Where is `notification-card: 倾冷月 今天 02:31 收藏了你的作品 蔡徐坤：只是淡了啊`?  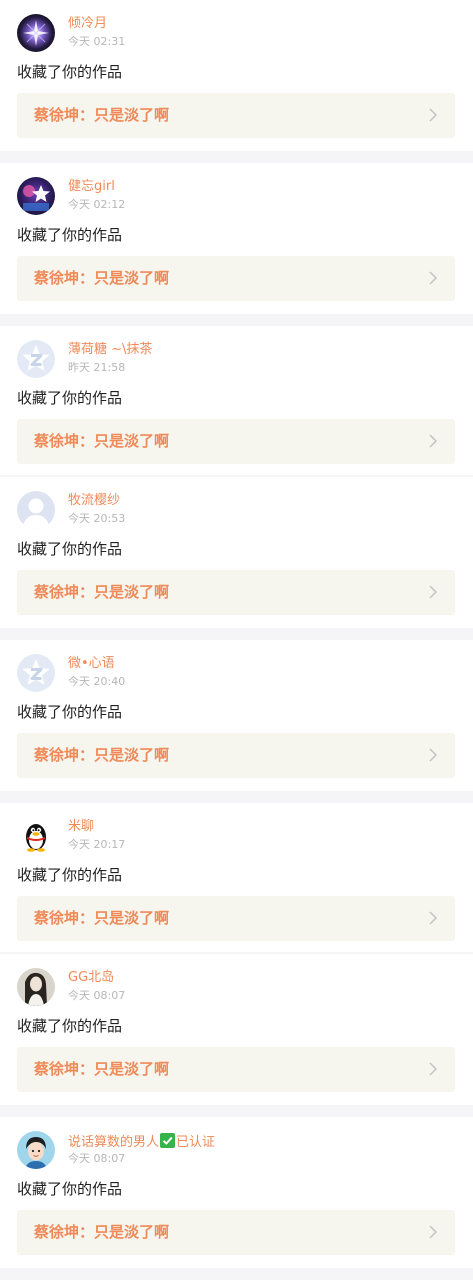
notification-card: 倾冷月 今天 02:31 收藏了你的作品 蔡徐坤：只是淡了啊 is located at coordinates (236, 75).